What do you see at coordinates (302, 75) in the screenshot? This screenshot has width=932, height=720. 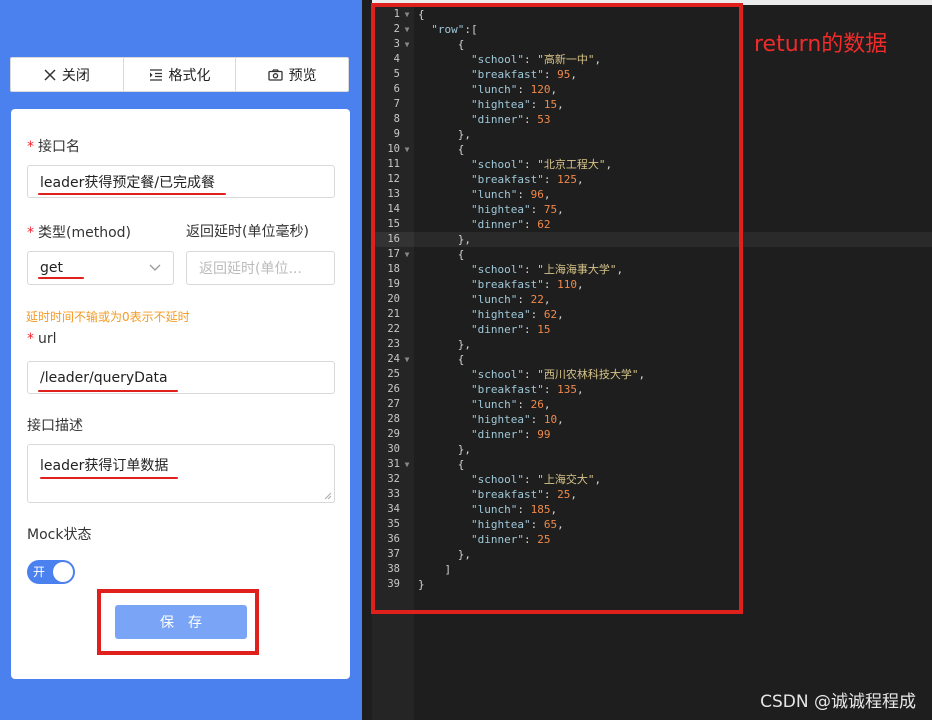 I see `preview-button-label: 预览` at bounding box center [302, 75].